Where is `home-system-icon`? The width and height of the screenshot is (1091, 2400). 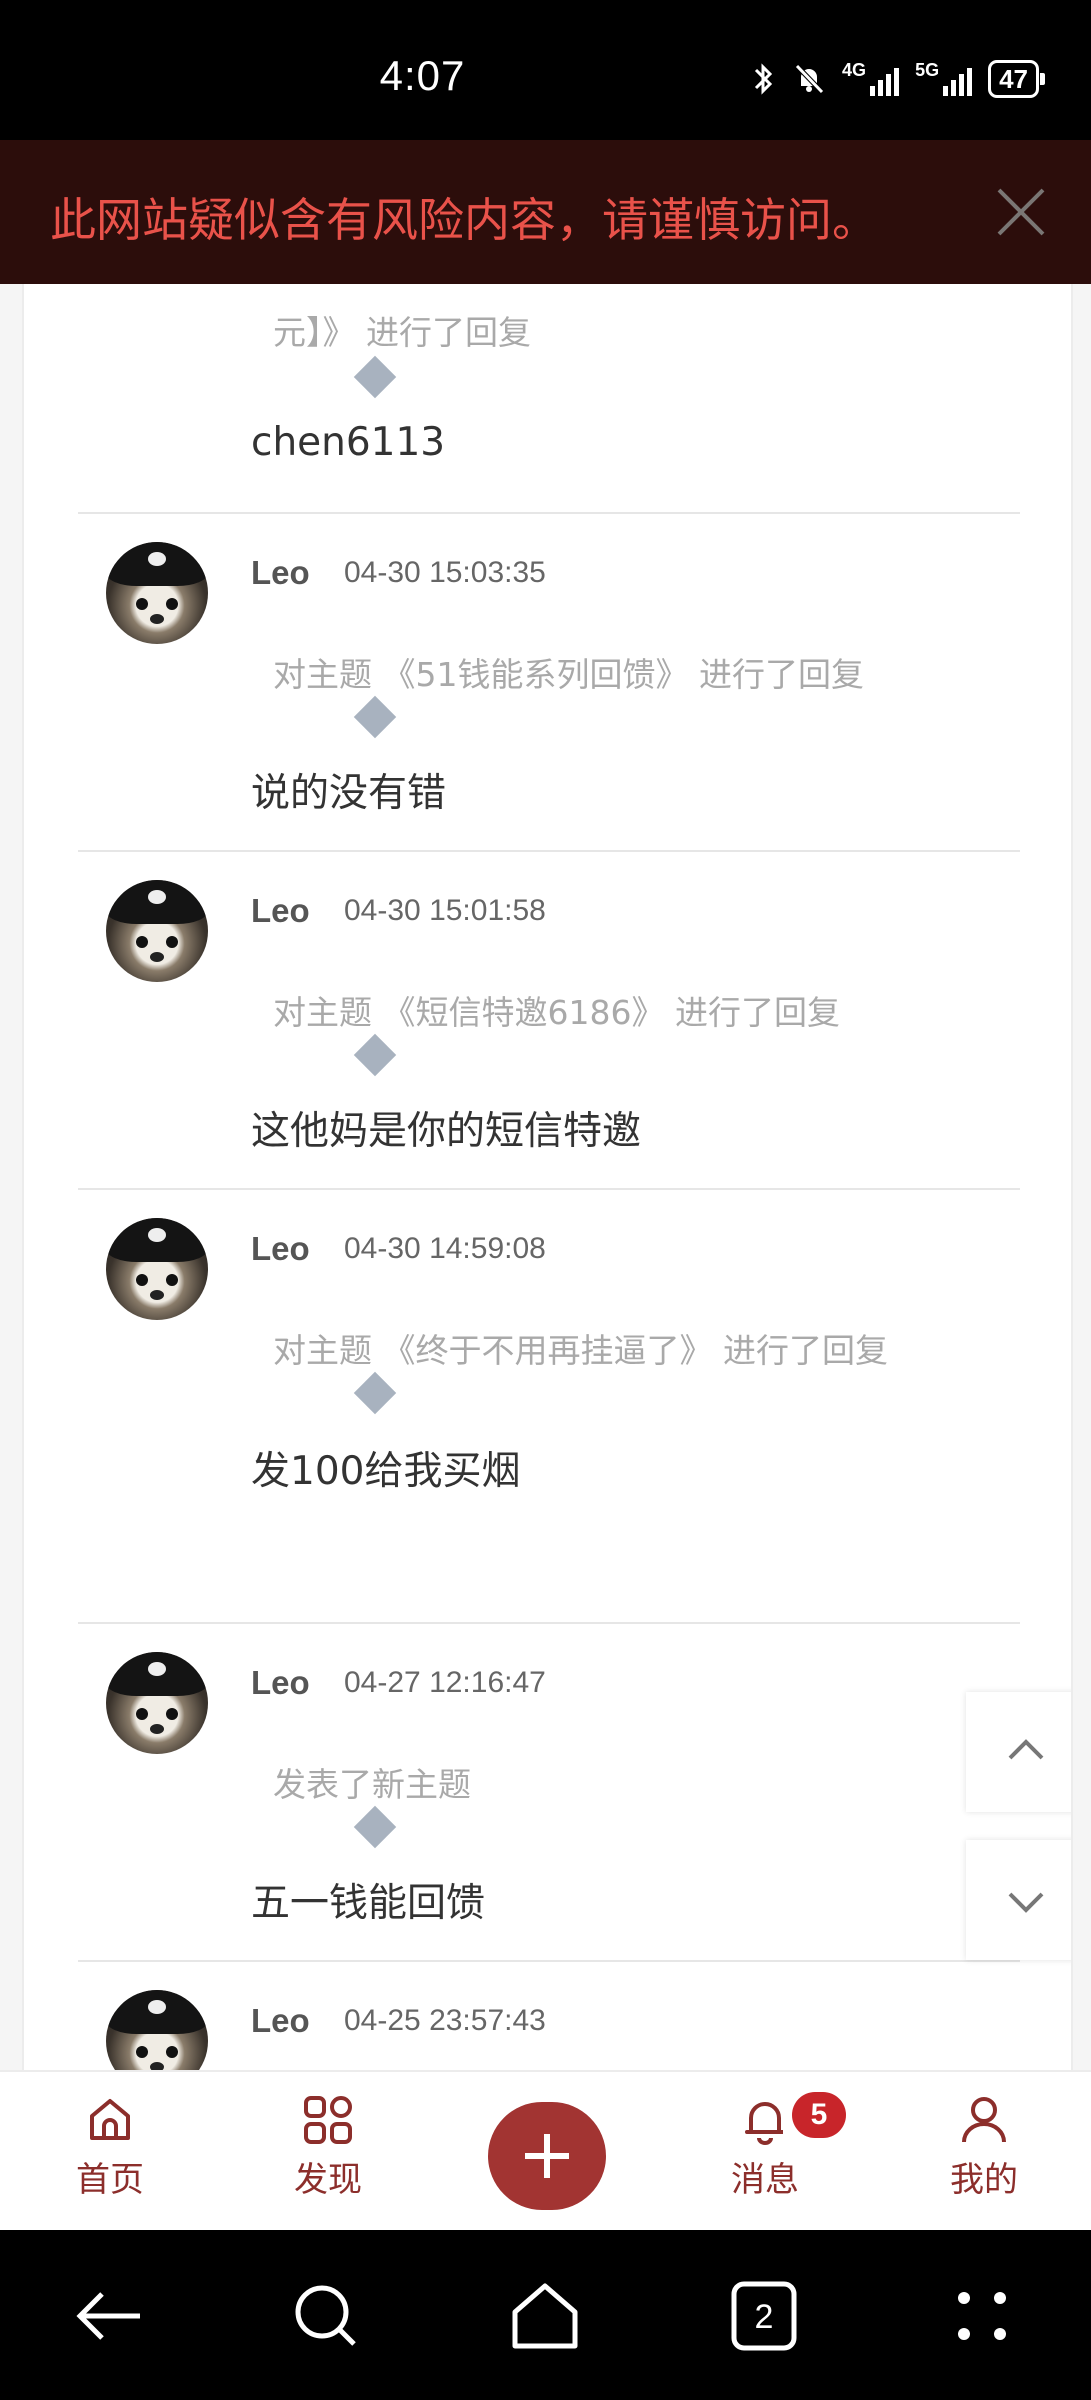
home-system-icon is located at coordinates (545, 2316).